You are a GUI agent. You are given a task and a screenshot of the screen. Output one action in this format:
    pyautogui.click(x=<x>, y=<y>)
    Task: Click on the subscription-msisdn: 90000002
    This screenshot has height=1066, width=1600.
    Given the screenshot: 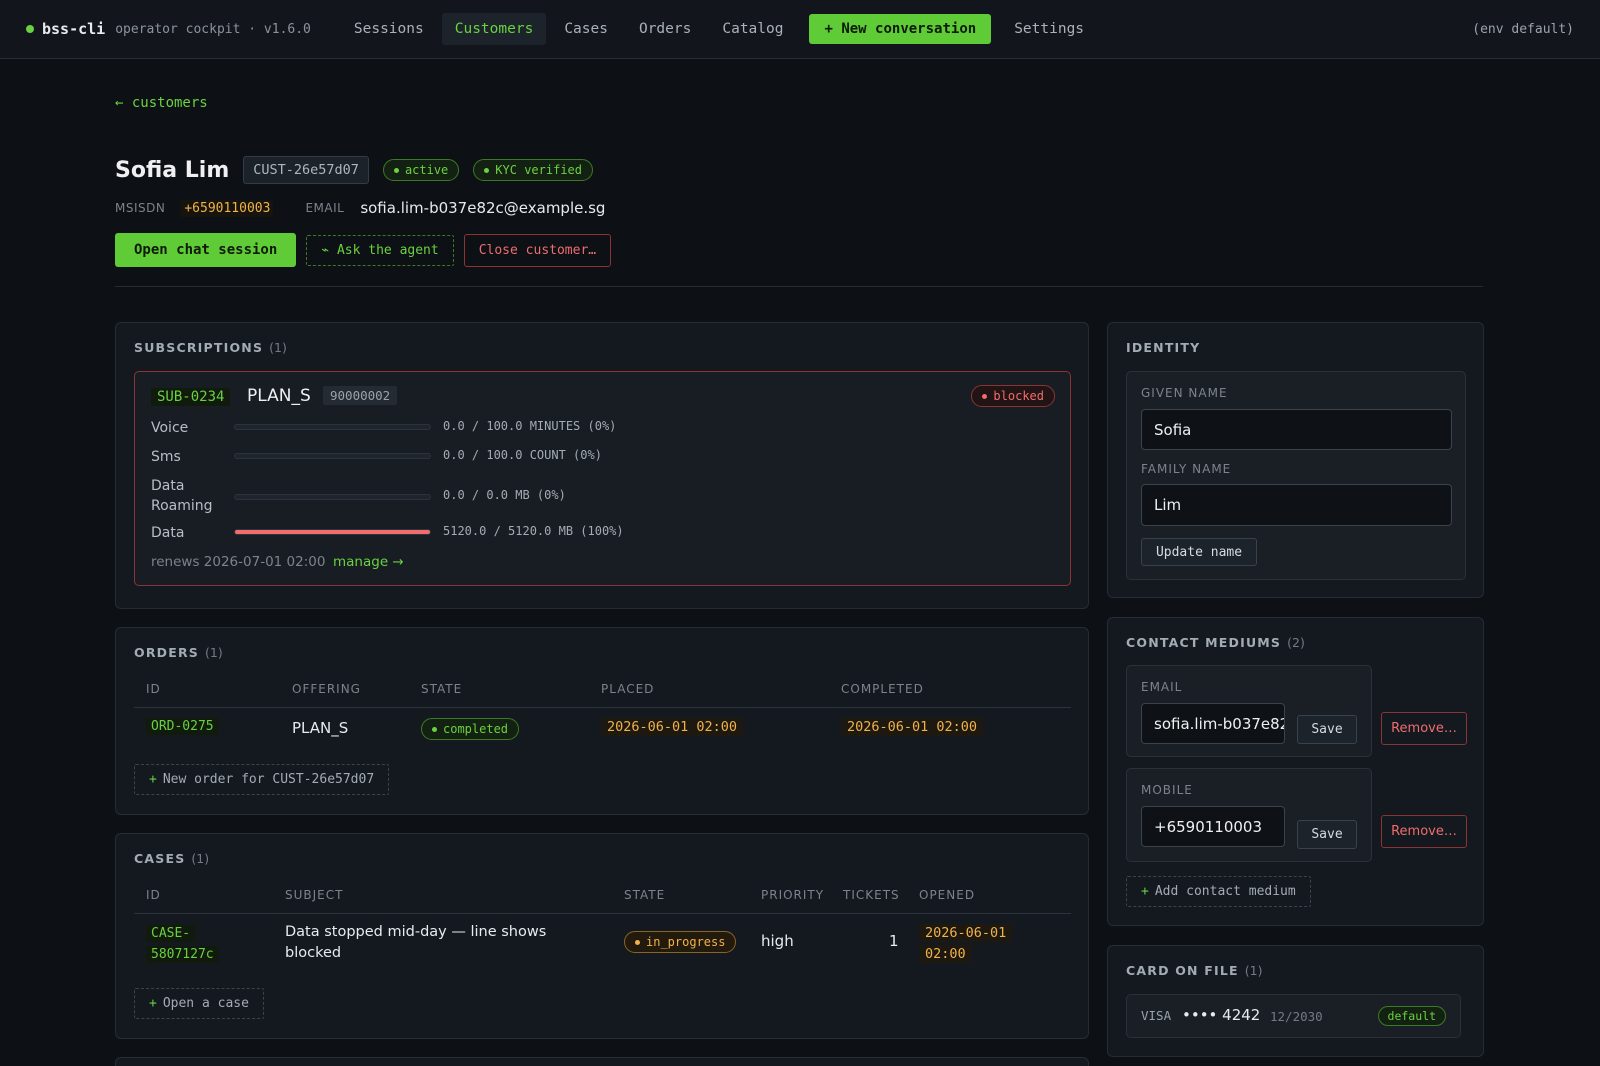 What is the action you would take?
    pyautogui.click(x=360, y=395)
    